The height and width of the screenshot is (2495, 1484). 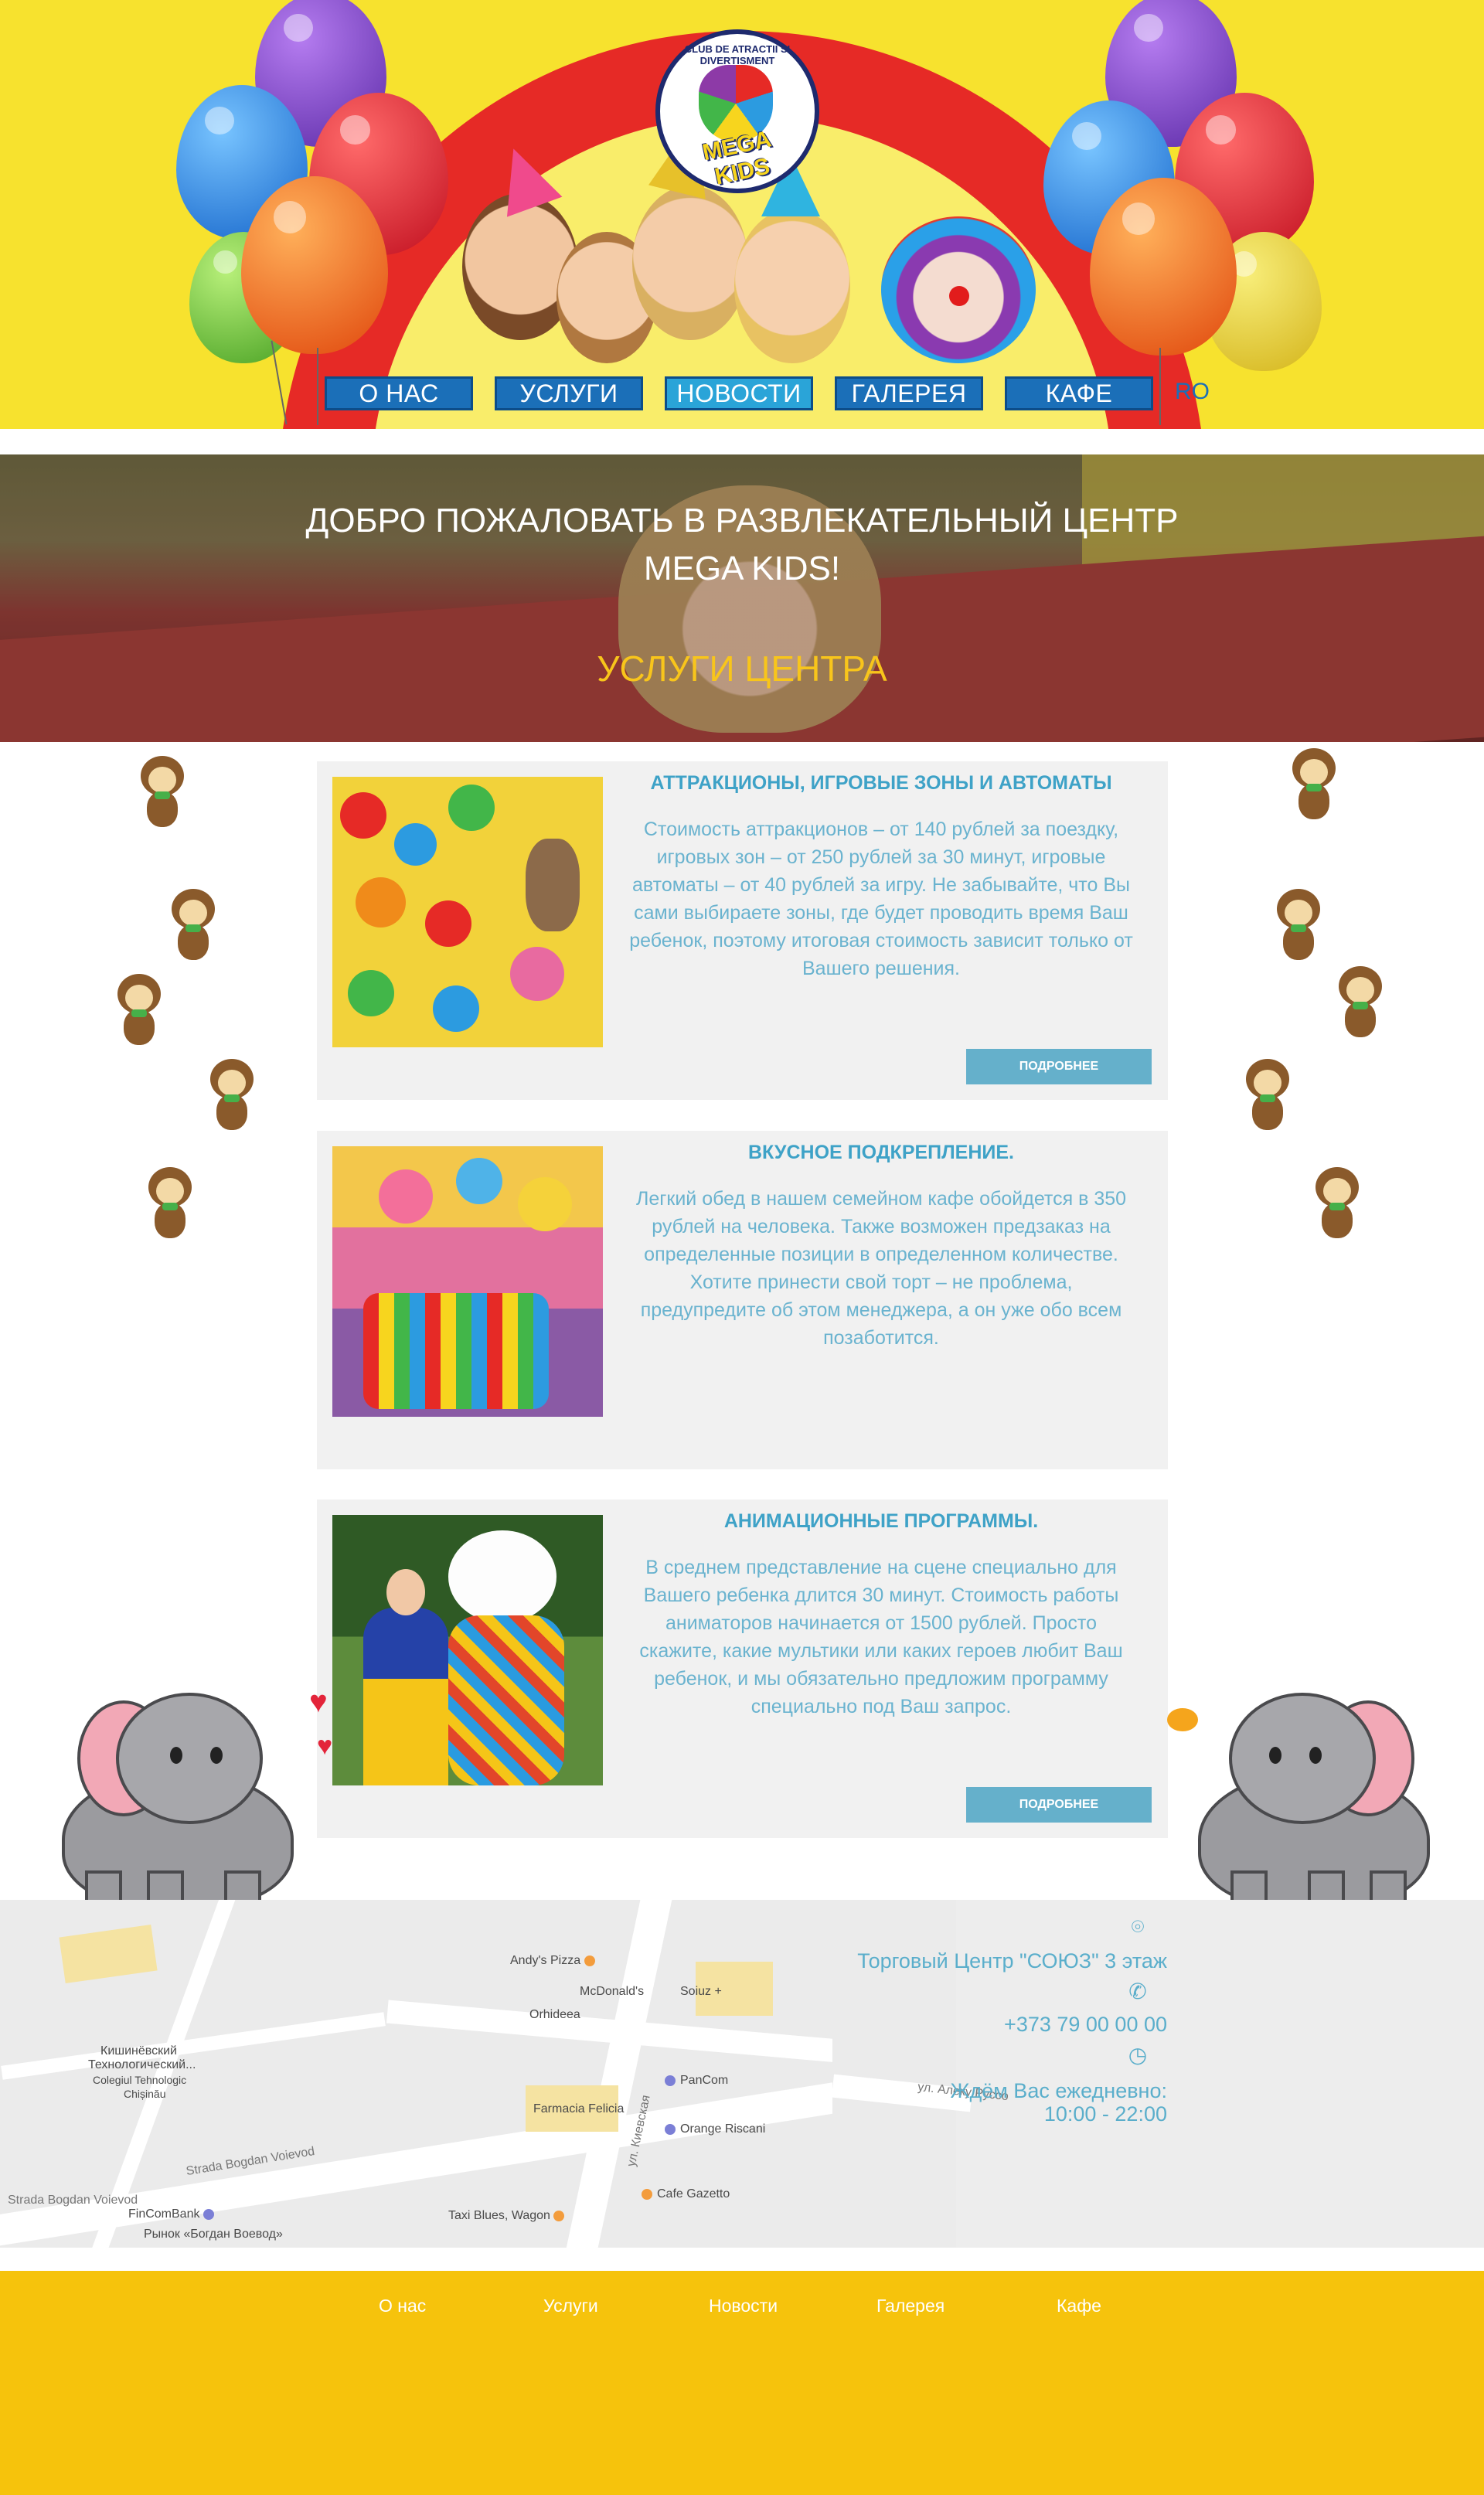 What do you see at coordinates (170, 1797) in the screenshot?
I see `elephant-illustration-left: ♥ ♥` at bounding box center [170, 1797].